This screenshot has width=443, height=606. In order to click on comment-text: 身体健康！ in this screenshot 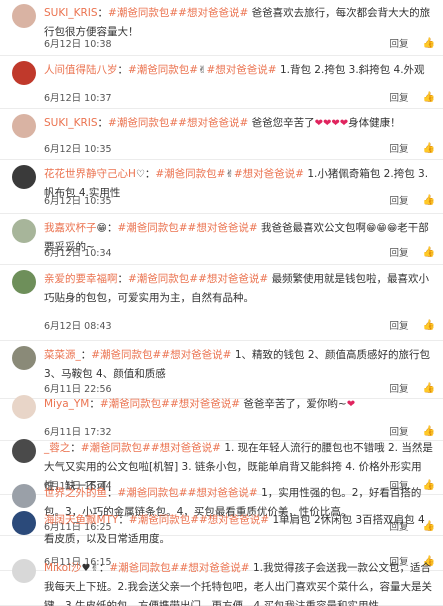, I will do `click(374, 123)`.